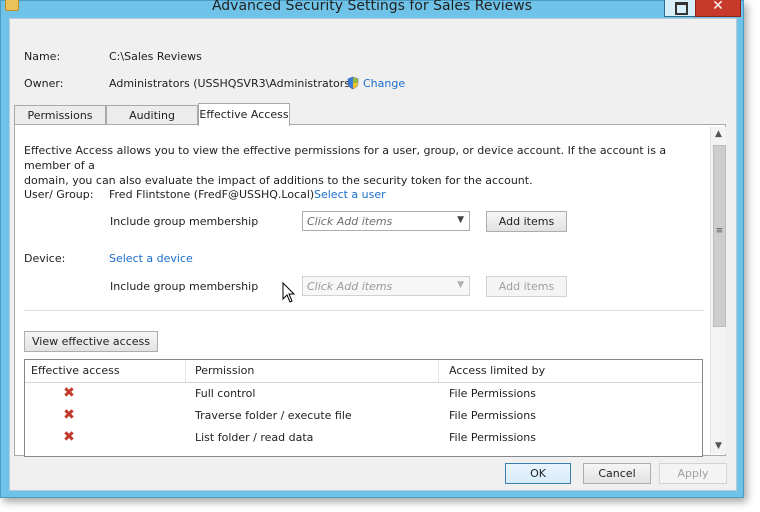 The width and height of the screenshot is (760, 512). Describe the element at coordinates (155, 56) in the screenshot. I see `name-value: C:\Sales Reviews` at that location.